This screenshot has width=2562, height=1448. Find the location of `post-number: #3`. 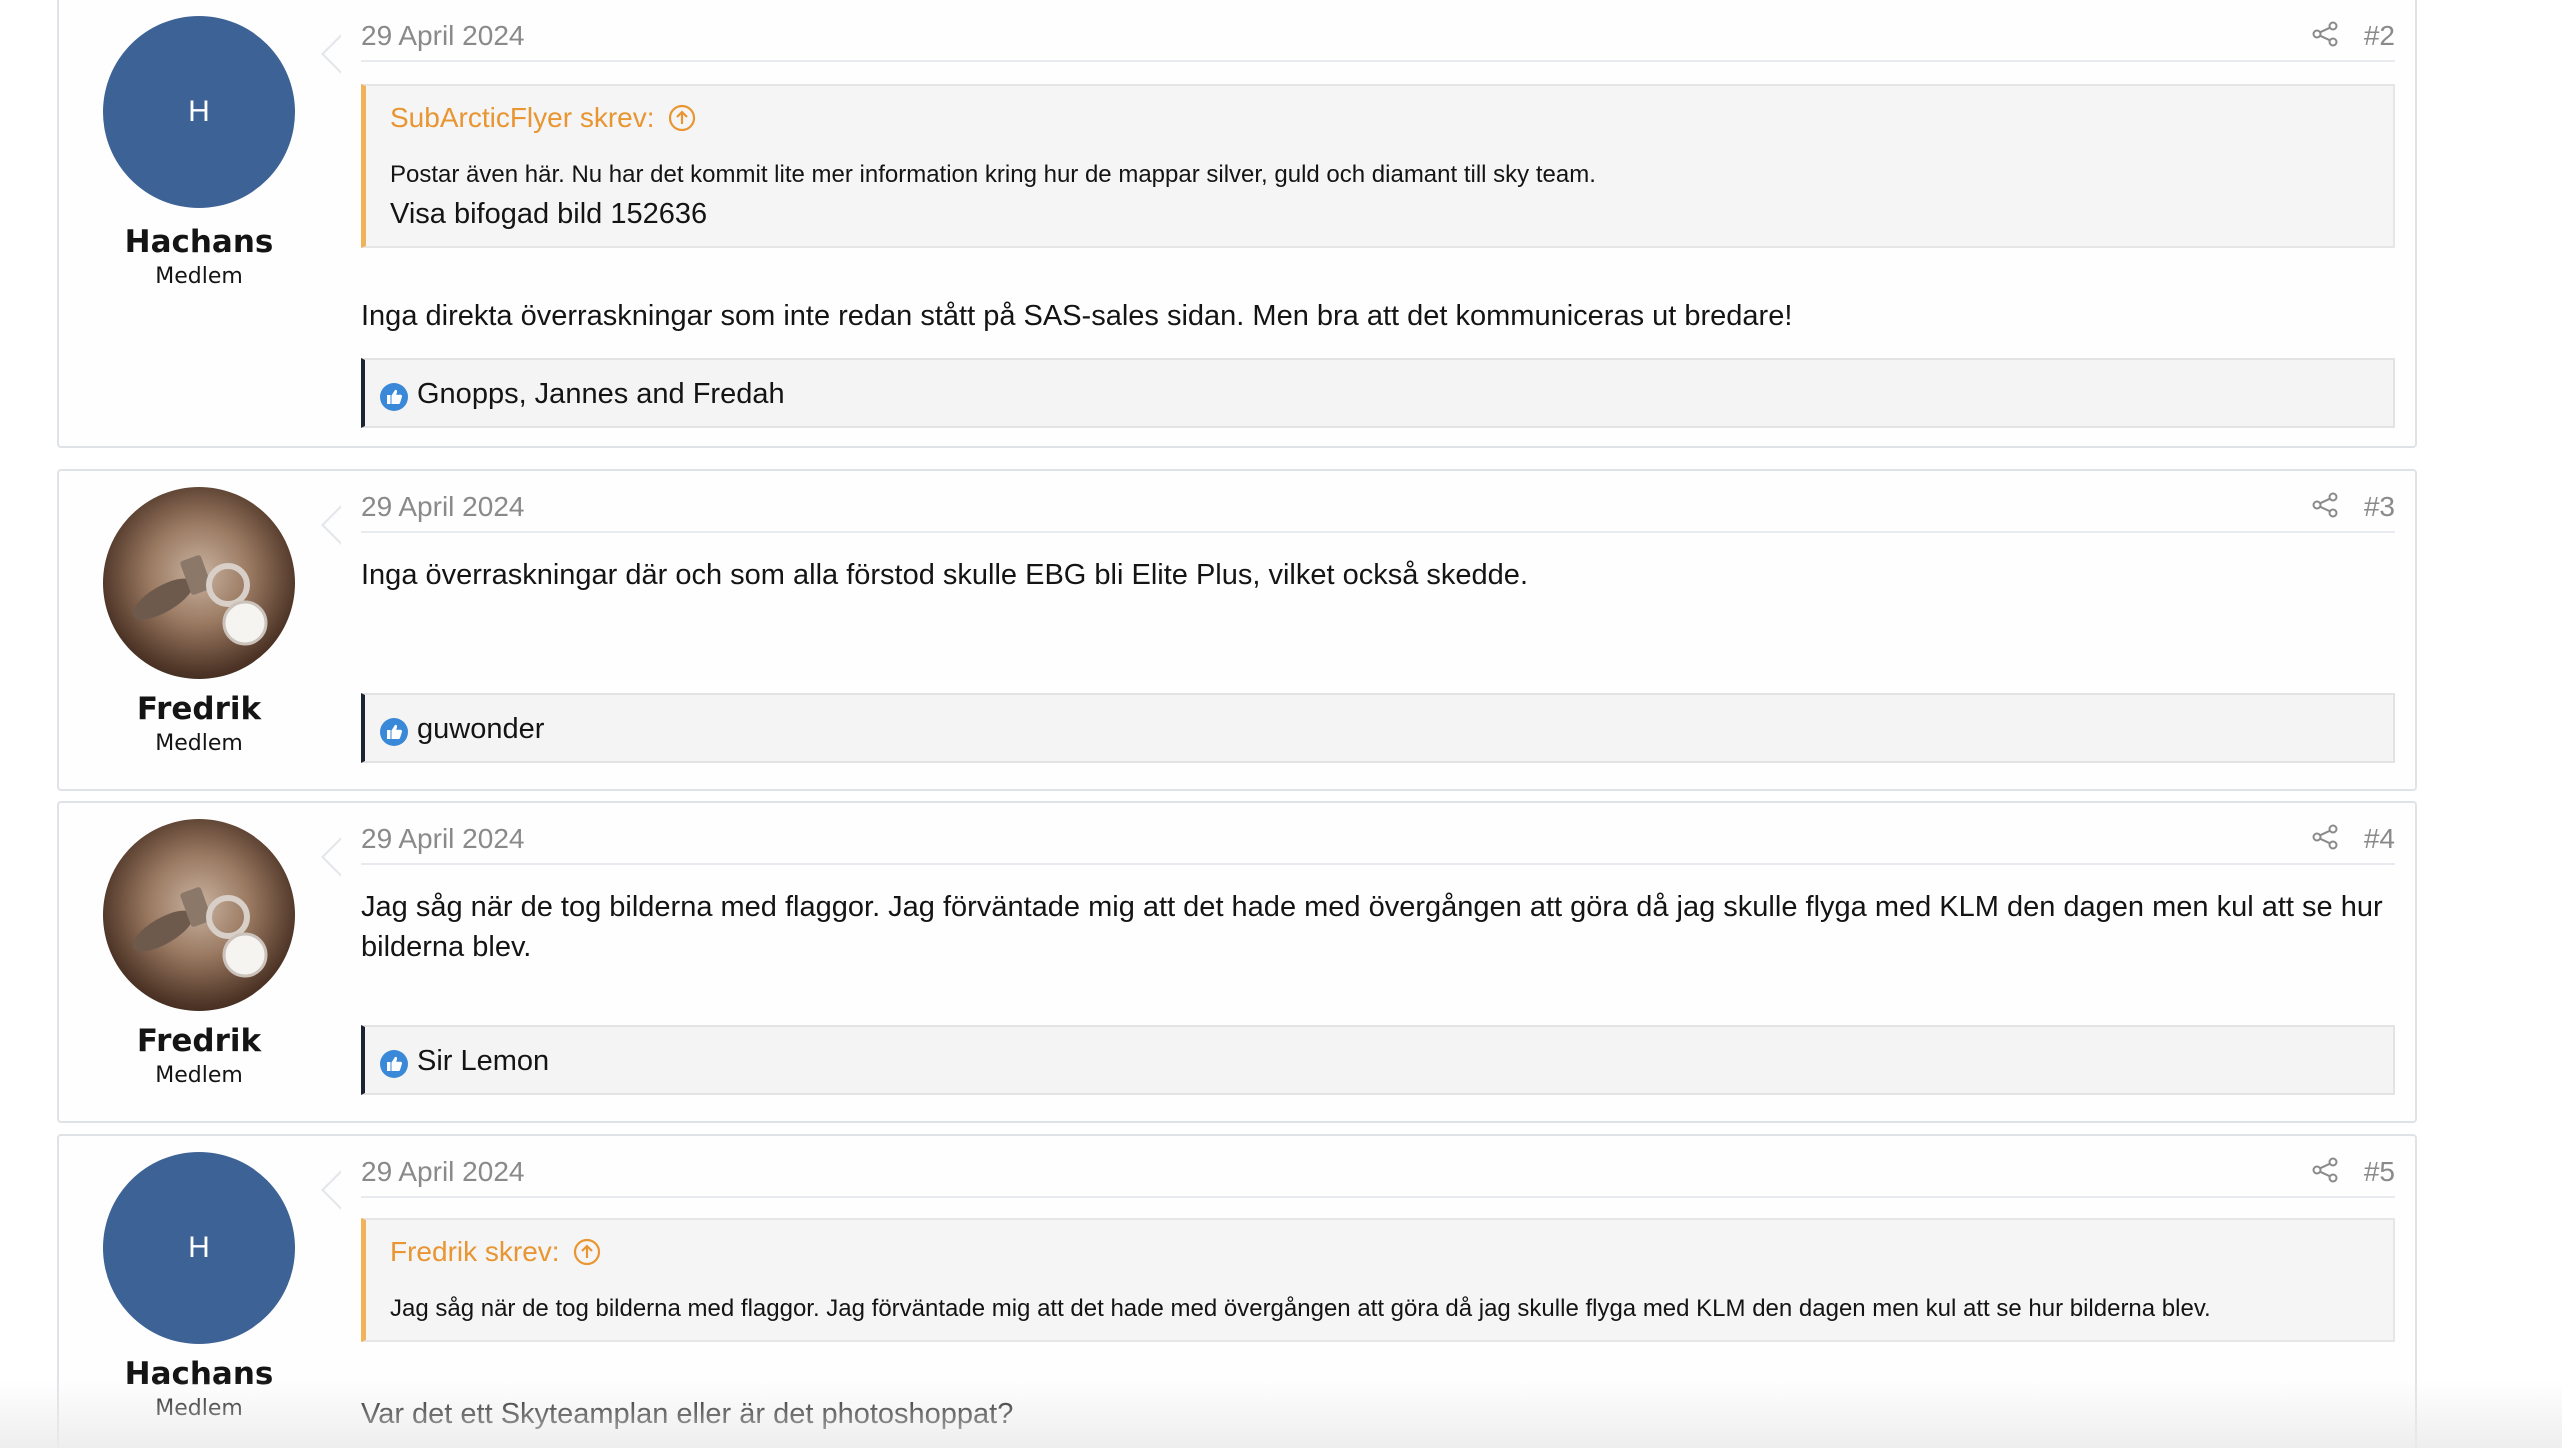

post-number: #3 is located at coordinates (2379, 507).